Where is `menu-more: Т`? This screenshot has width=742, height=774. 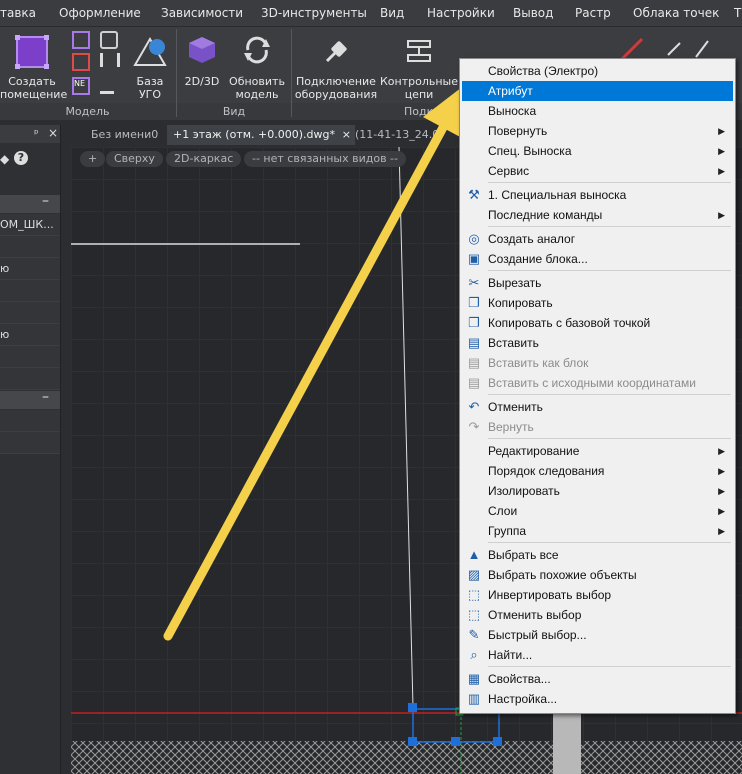 menu-more: Т is located at coordinates (737, 13).